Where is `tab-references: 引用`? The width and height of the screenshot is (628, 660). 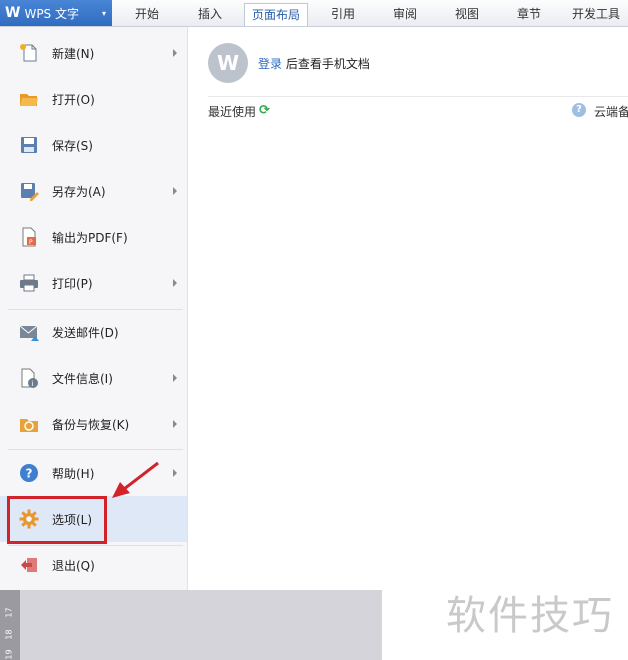 tab-references: 引用 is located at coordinates (343, 14).